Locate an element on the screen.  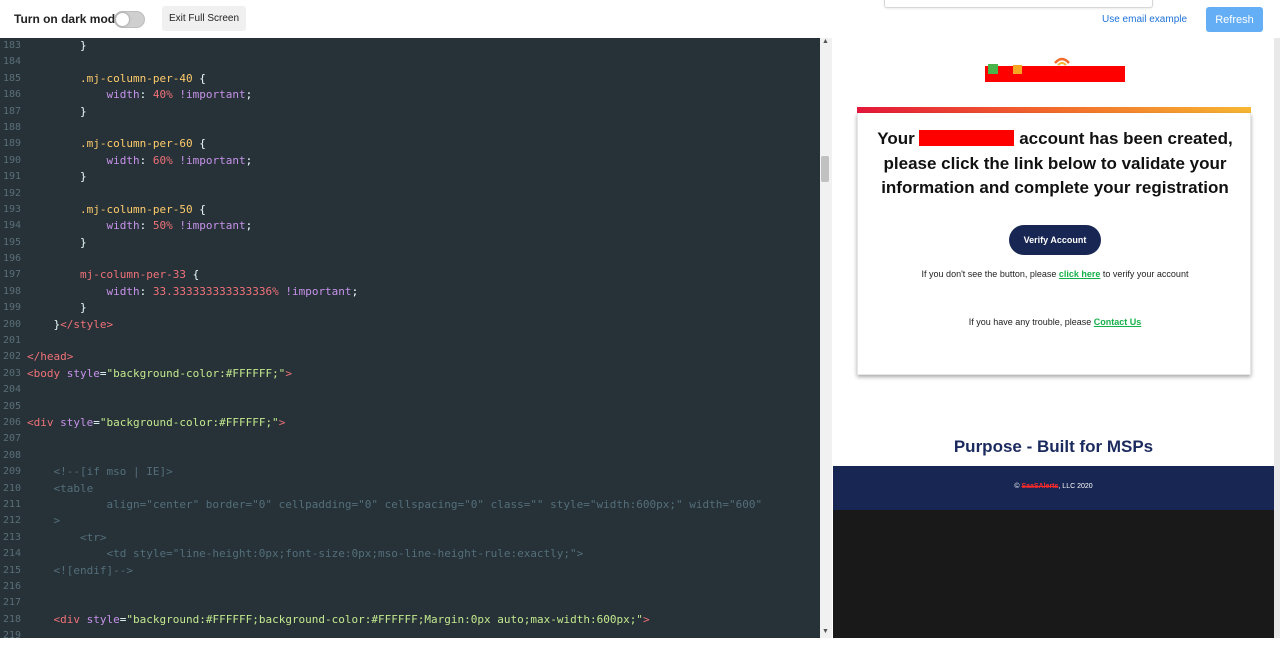
code-line: 200 }</style> is located at coordinates (410, 325).